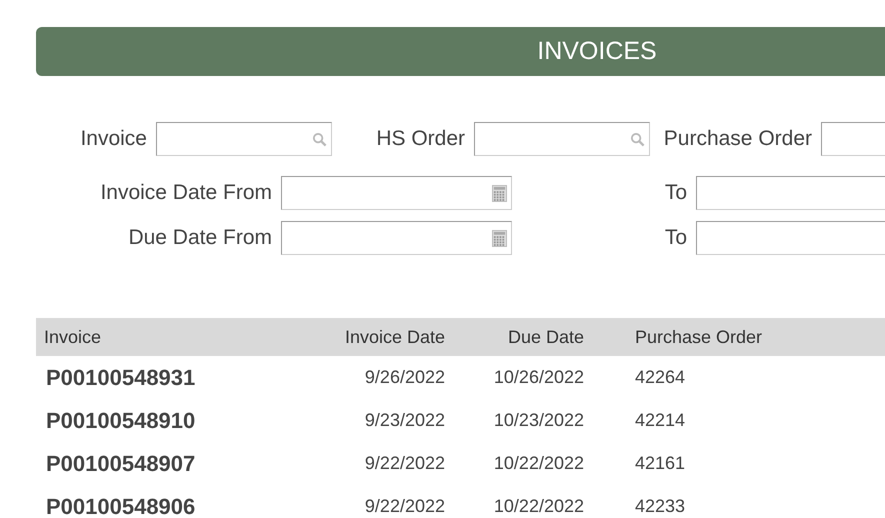 The width and height of the screenshot is (885, 518). What do you see at coordinates (737, 139) in the screenshot?
I see `field-label: Purchase Order` at bounding box center [737, 139].